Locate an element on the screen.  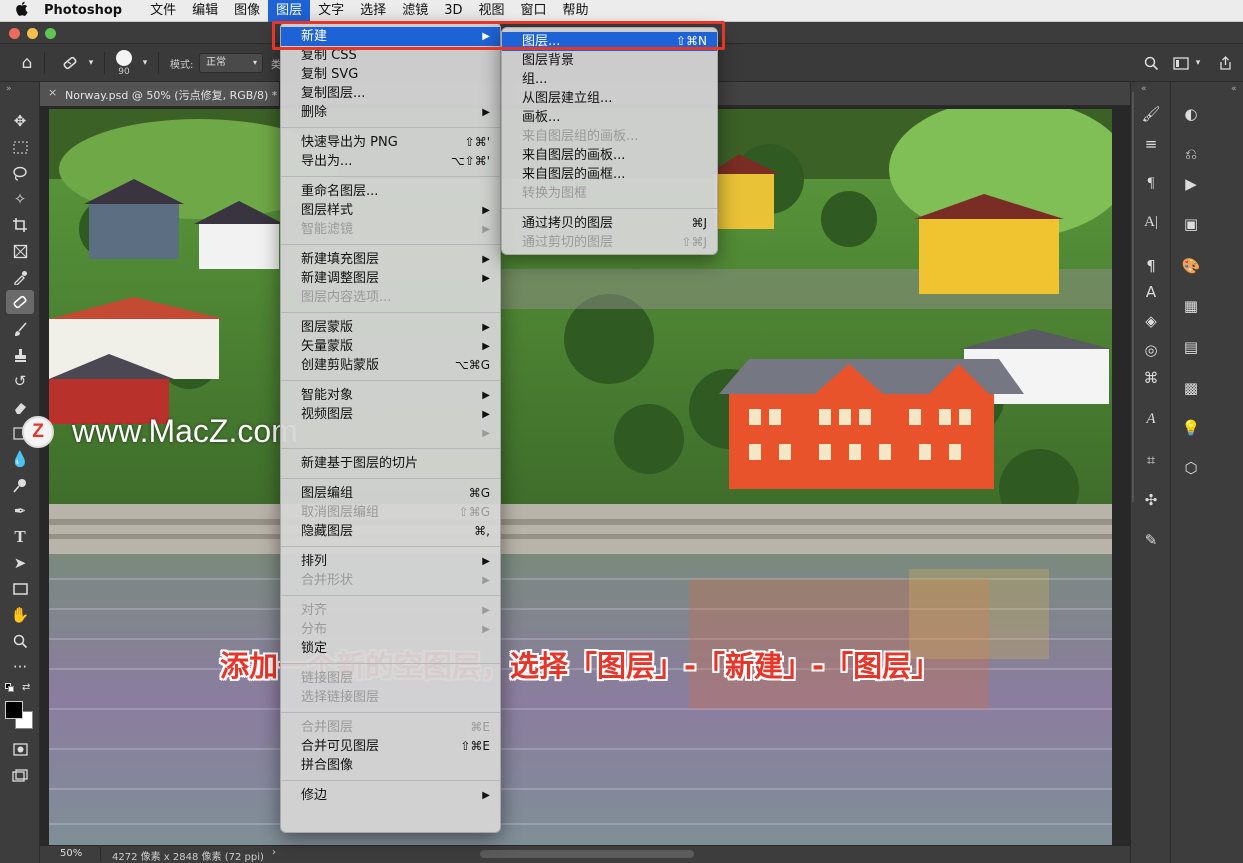
layer-menu-item: 新建基于图层的切片 is located at coordinates (390, 463).